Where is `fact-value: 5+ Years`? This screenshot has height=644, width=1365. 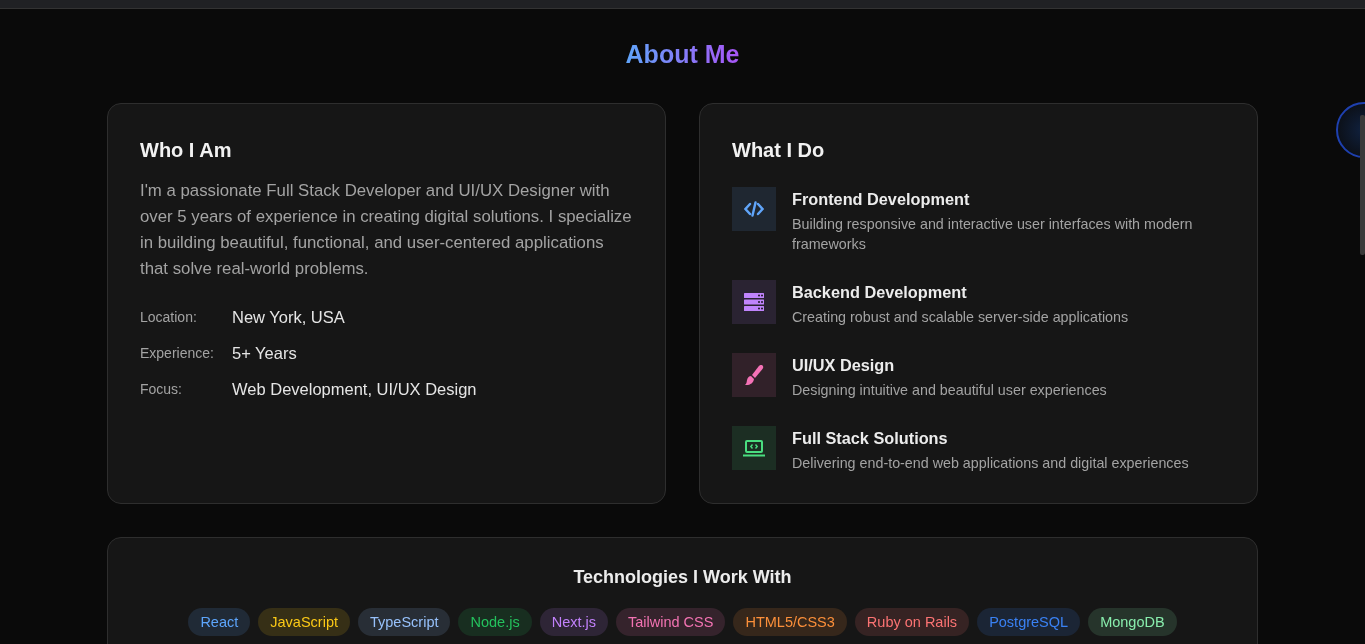 fact-value: 5+ Years is located at coordinates (264, 353).